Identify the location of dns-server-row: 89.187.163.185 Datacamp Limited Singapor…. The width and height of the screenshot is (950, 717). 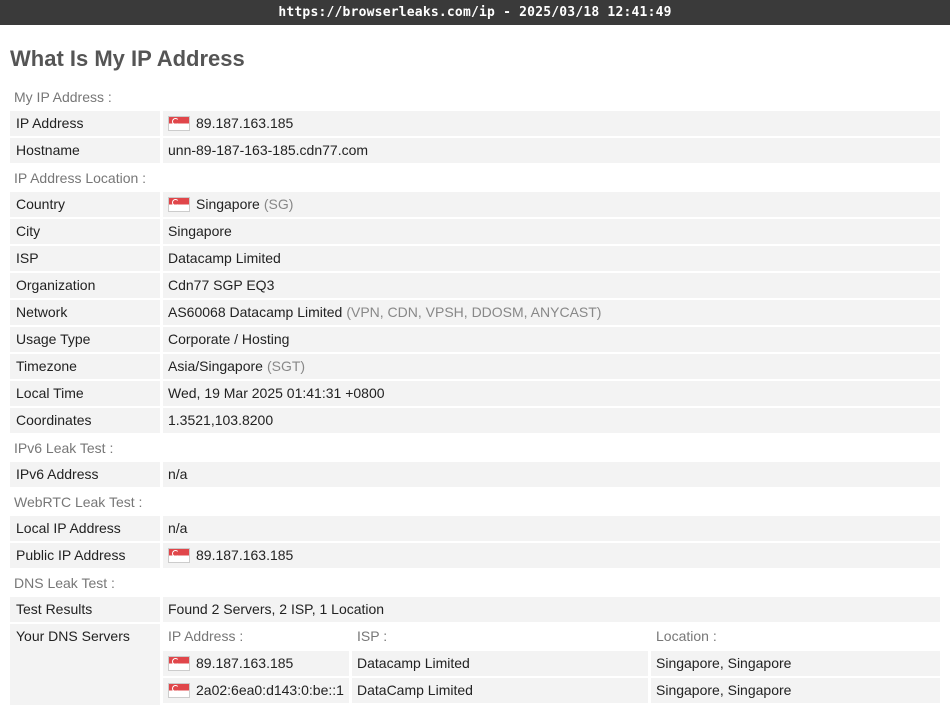
(551, 664).